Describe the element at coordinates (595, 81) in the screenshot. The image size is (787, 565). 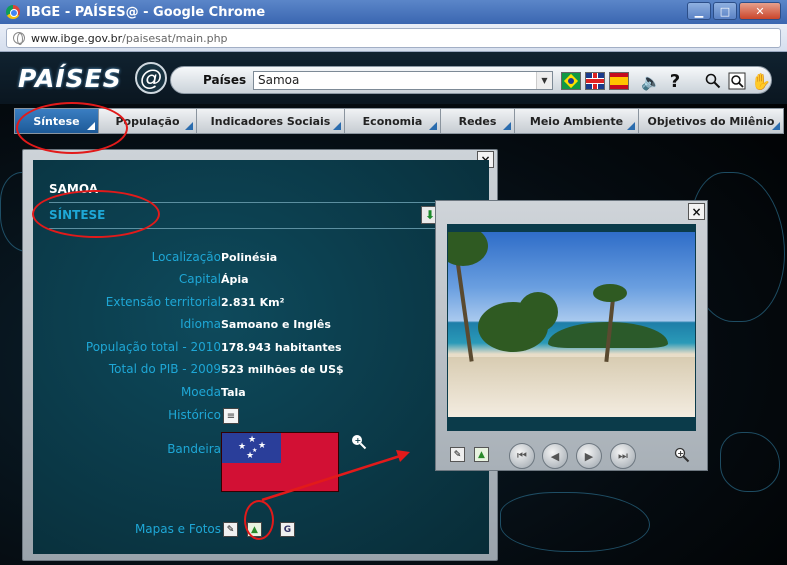
I see `flag-uk-icon` at that location.